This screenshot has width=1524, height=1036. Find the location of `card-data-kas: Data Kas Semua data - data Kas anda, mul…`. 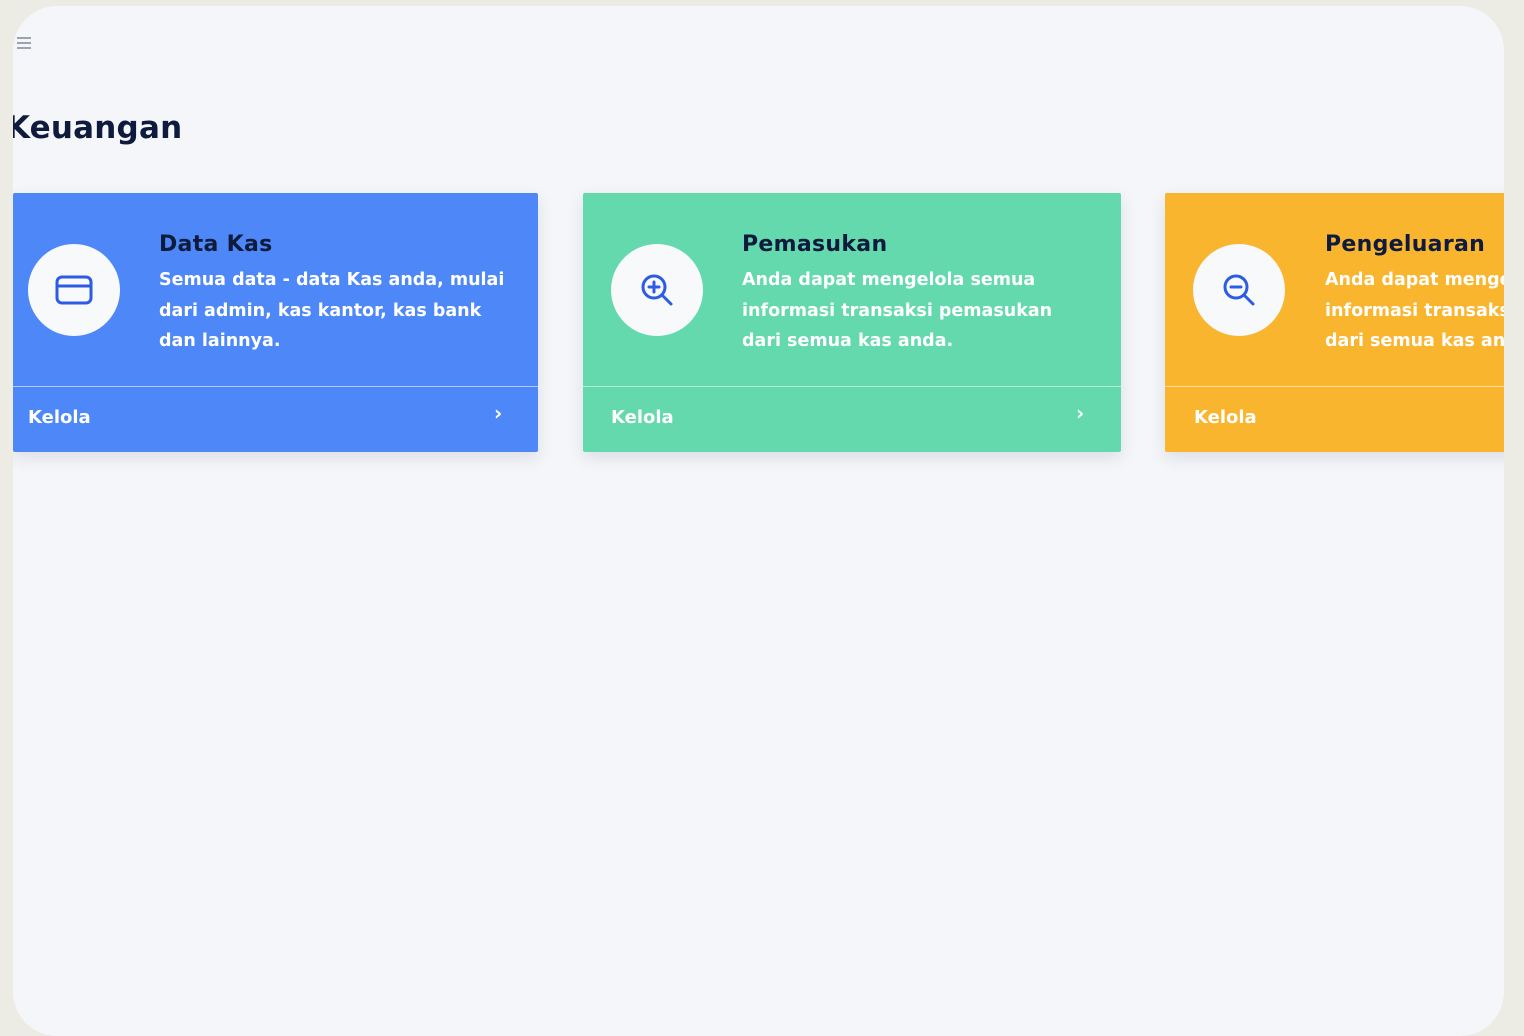

card-data-kas: Data Kas Semua data - data Kas anda, mul… is located at coordinates (275, 322).